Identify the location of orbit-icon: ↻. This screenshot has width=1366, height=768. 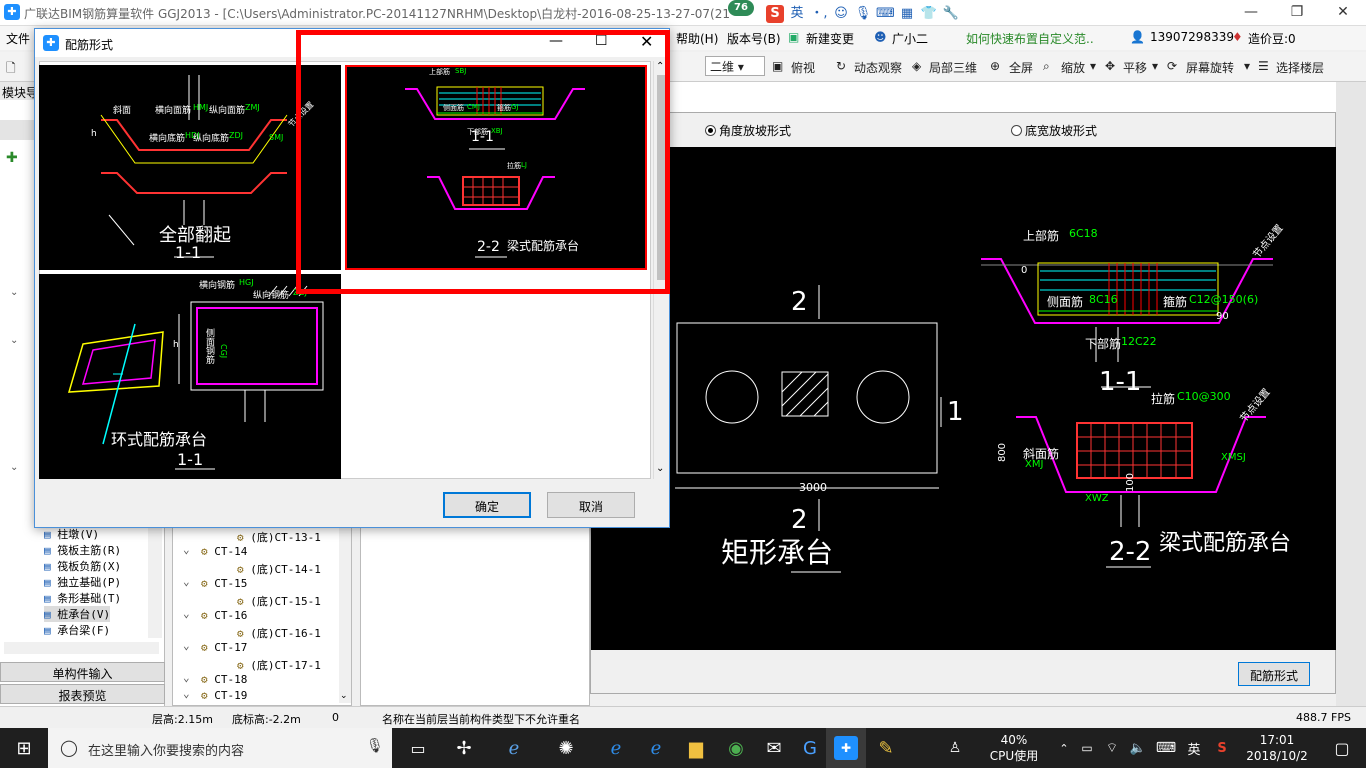
(841, 66).